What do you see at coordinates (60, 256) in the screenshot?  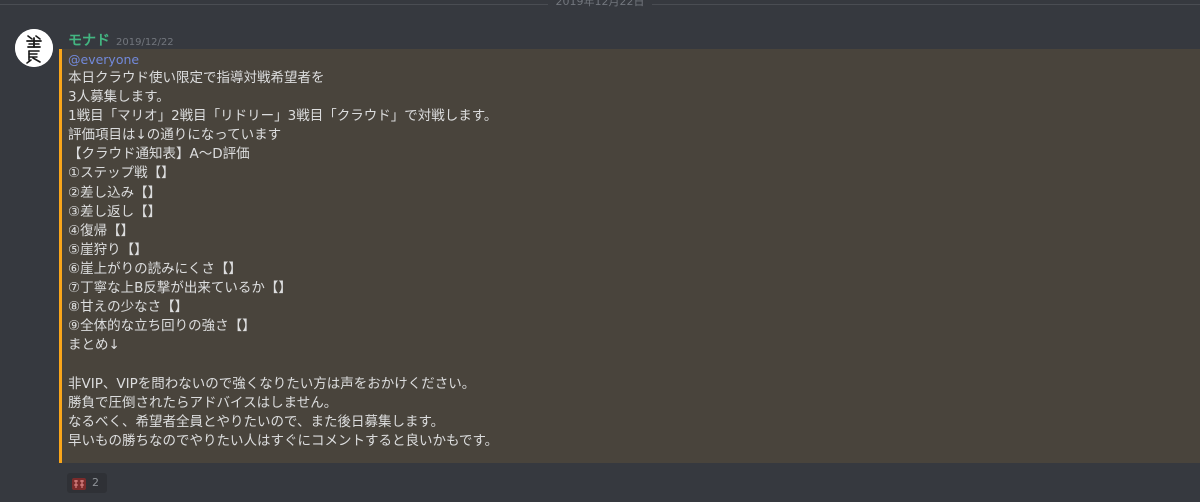 I see `mention-highlight-bar` at bounding box center [60, 256].